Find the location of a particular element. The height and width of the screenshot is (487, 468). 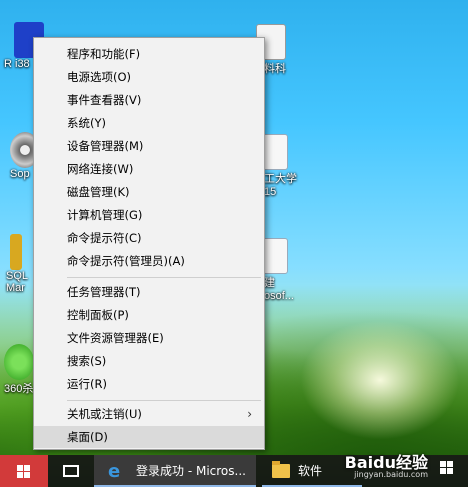

menu-item-command-prompt-admin: 命令提示符(管理员)(A) is located at coordinates (149, 261).